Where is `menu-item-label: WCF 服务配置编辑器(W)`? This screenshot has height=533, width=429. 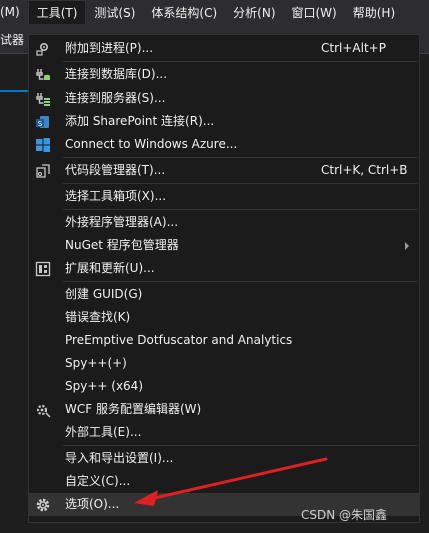 menu-item-label: WCF 服务配置编辑器(W) is located at coordinates (133, 409).